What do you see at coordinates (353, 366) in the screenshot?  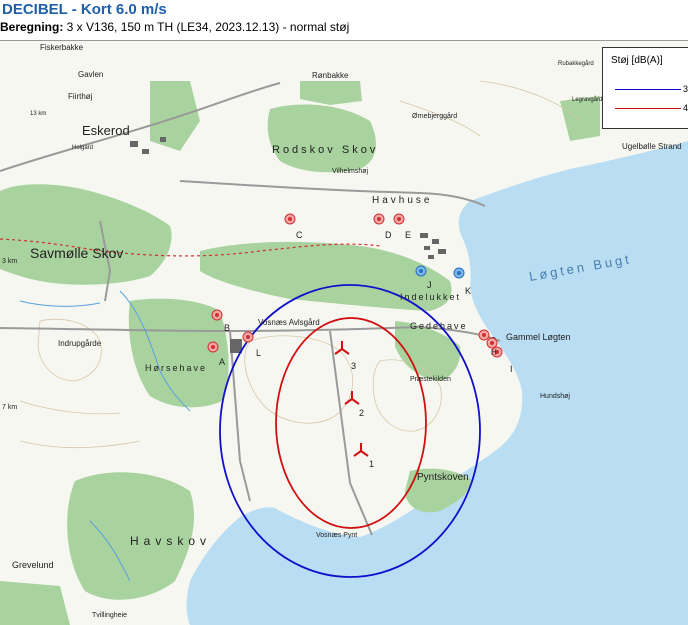 I see `turbine-label-3: 3` at bounding box center [353, 366].